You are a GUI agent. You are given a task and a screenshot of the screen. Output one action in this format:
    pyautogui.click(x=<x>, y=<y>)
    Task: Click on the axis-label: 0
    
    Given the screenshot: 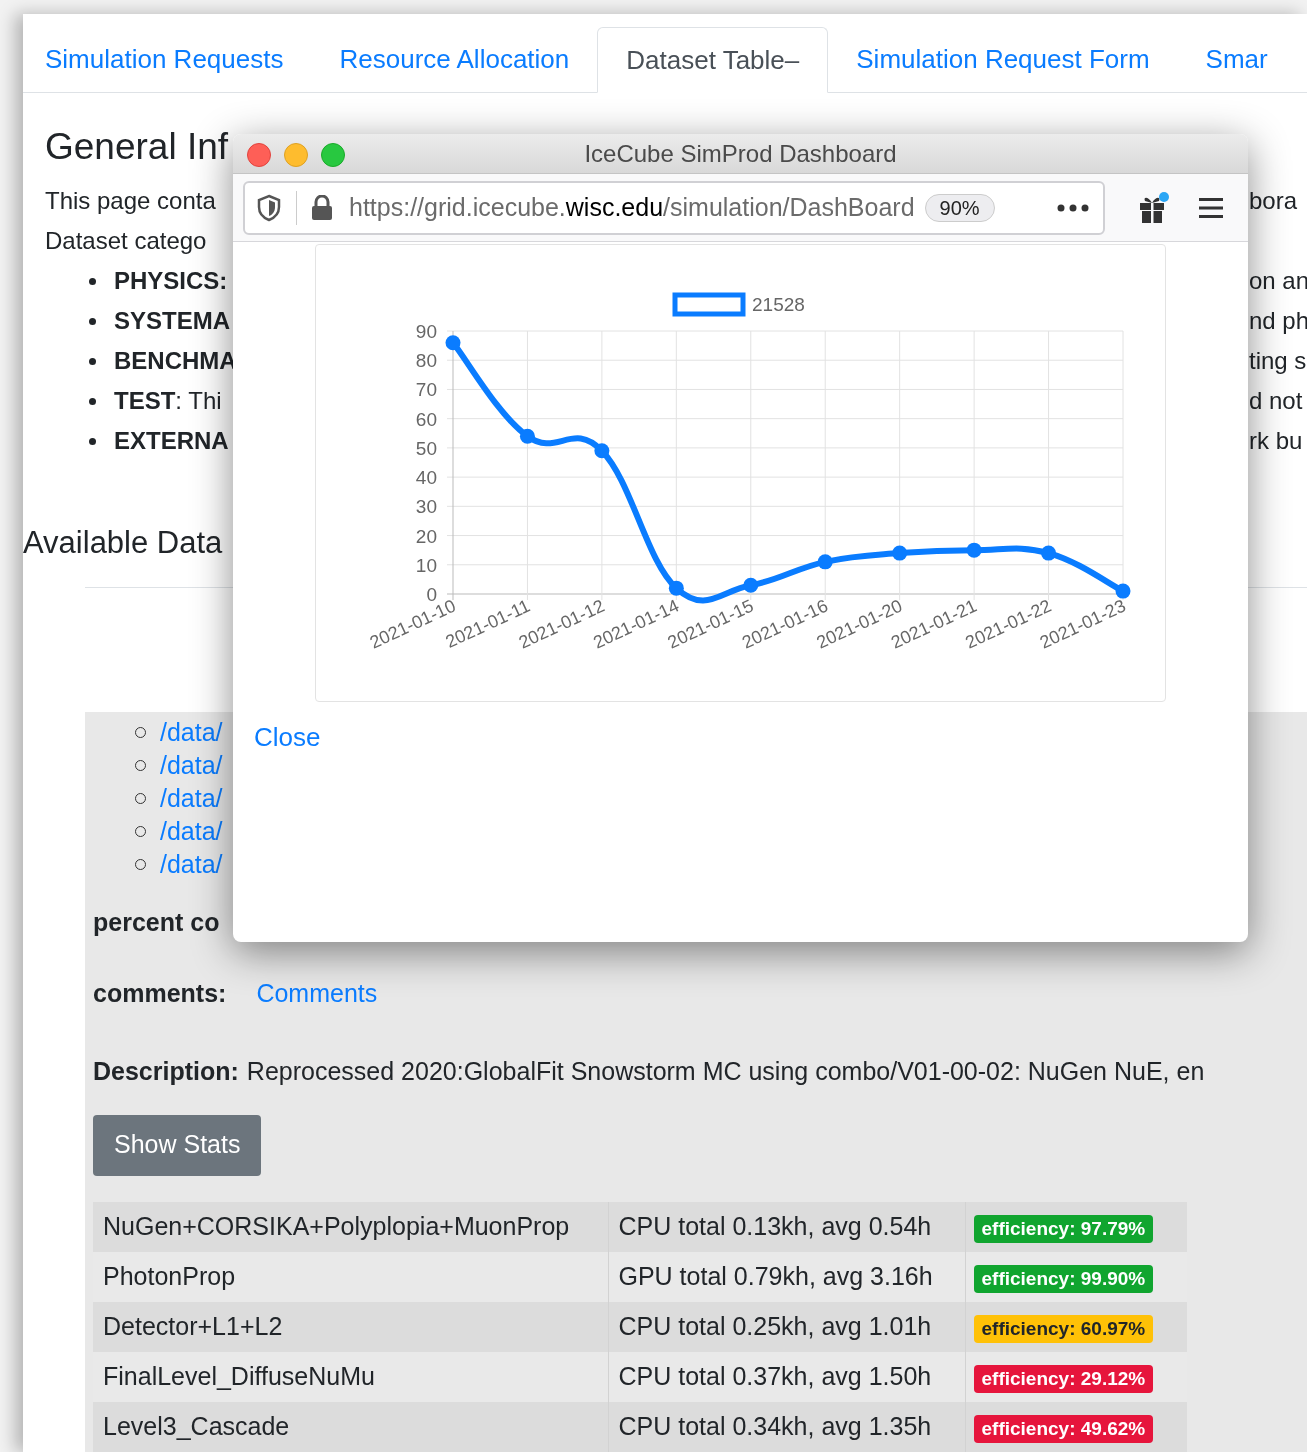 What is the action you would take?
    pyautogui.click(x=431, y=594)
    